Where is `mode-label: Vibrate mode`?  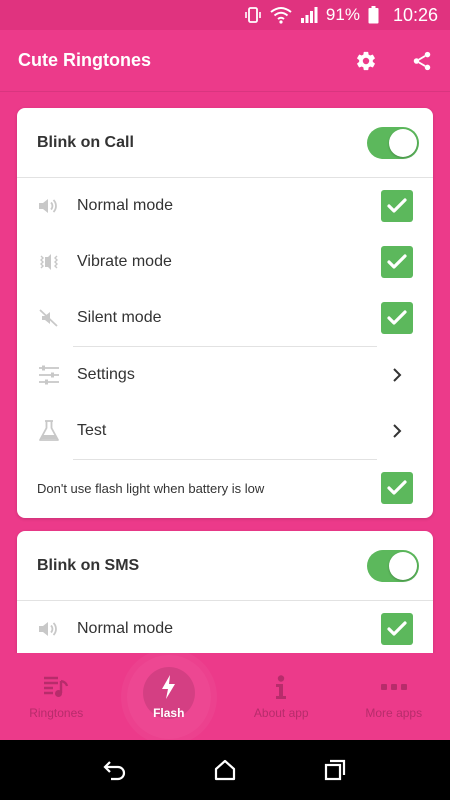 mode-label: Vibrate mode is located at coordinates (124, 261).